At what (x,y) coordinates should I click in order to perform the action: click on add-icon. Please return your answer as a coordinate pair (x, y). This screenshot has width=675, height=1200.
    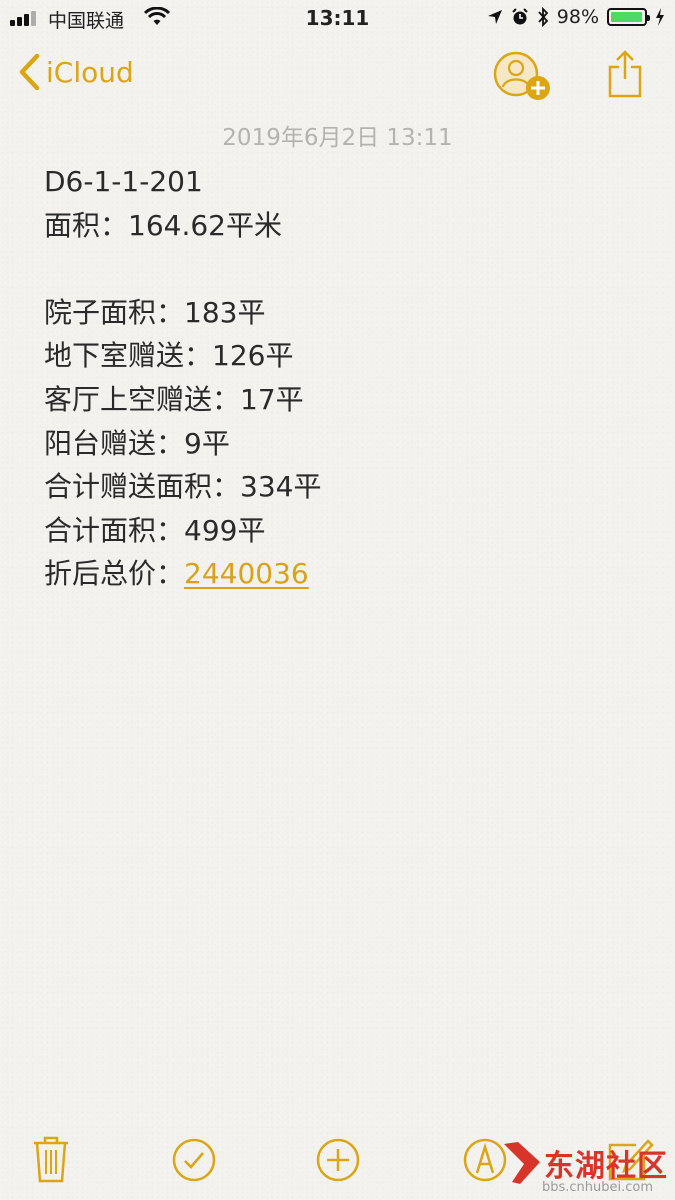
    Looking at the image, I should click on (338, 1160).